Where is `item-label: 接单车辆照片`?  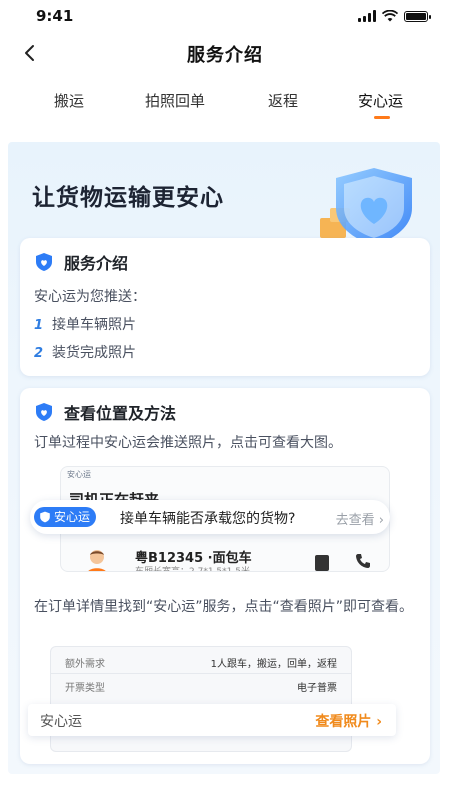
item-label: 接单车辆照片 is located at coordinates (94, 325).